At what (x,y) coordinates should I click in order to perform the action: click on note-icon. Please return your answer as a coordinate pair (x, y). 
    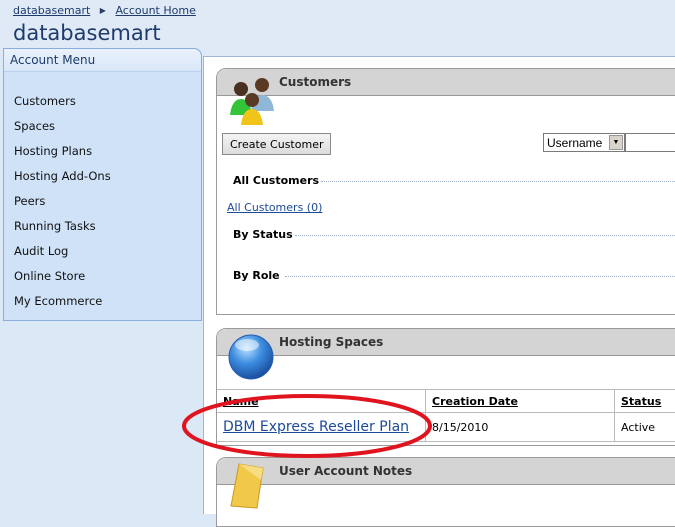
    Looking at the image, I should click on (247, 487).